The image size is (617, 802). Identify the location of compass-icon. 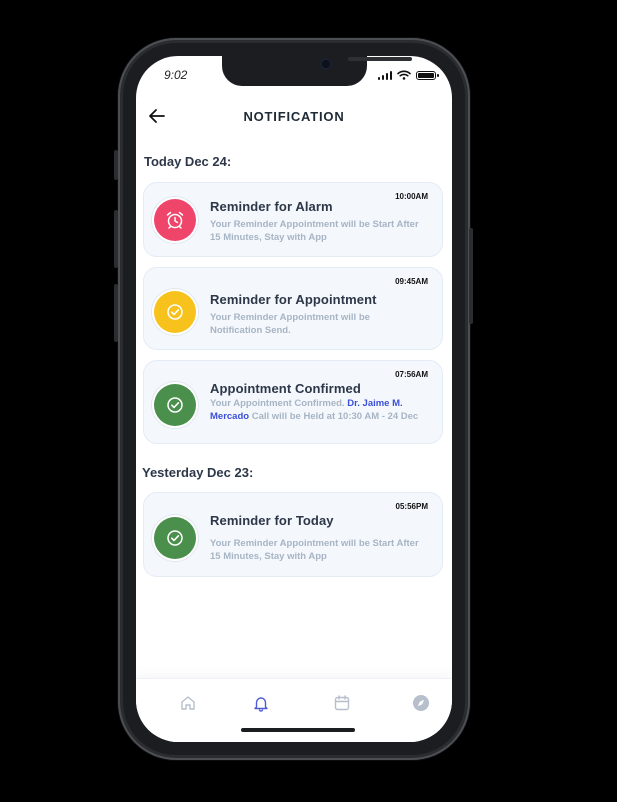
(421, 703).